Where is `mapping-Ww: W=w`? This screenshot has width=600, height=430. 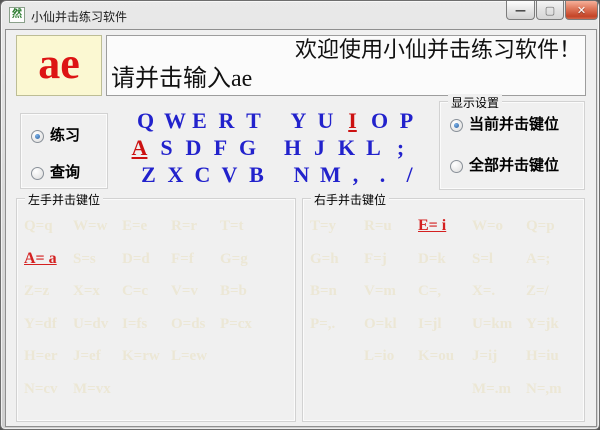
mapping-Ww: W=w is located at coordinates (90, 226).